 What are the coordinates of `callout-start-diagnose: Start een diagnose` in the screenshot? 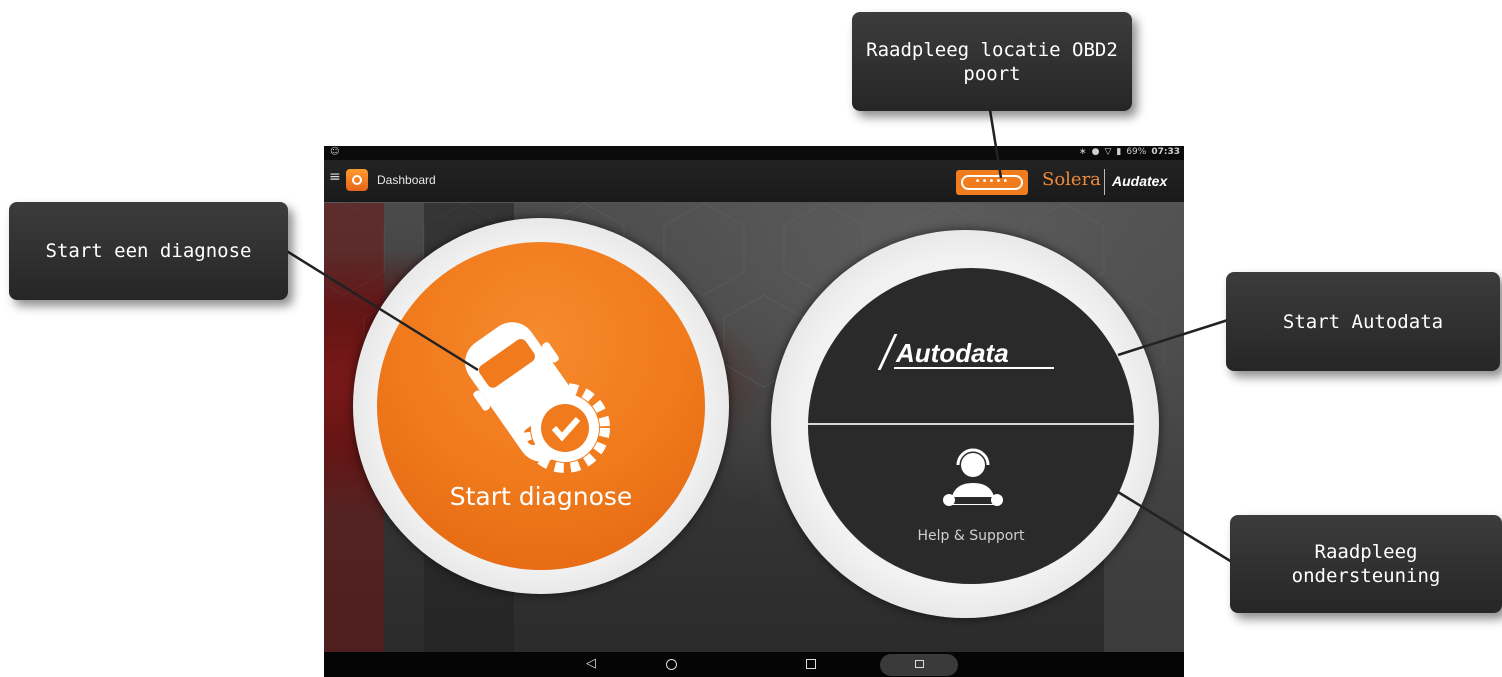 It's located at (148, 251).